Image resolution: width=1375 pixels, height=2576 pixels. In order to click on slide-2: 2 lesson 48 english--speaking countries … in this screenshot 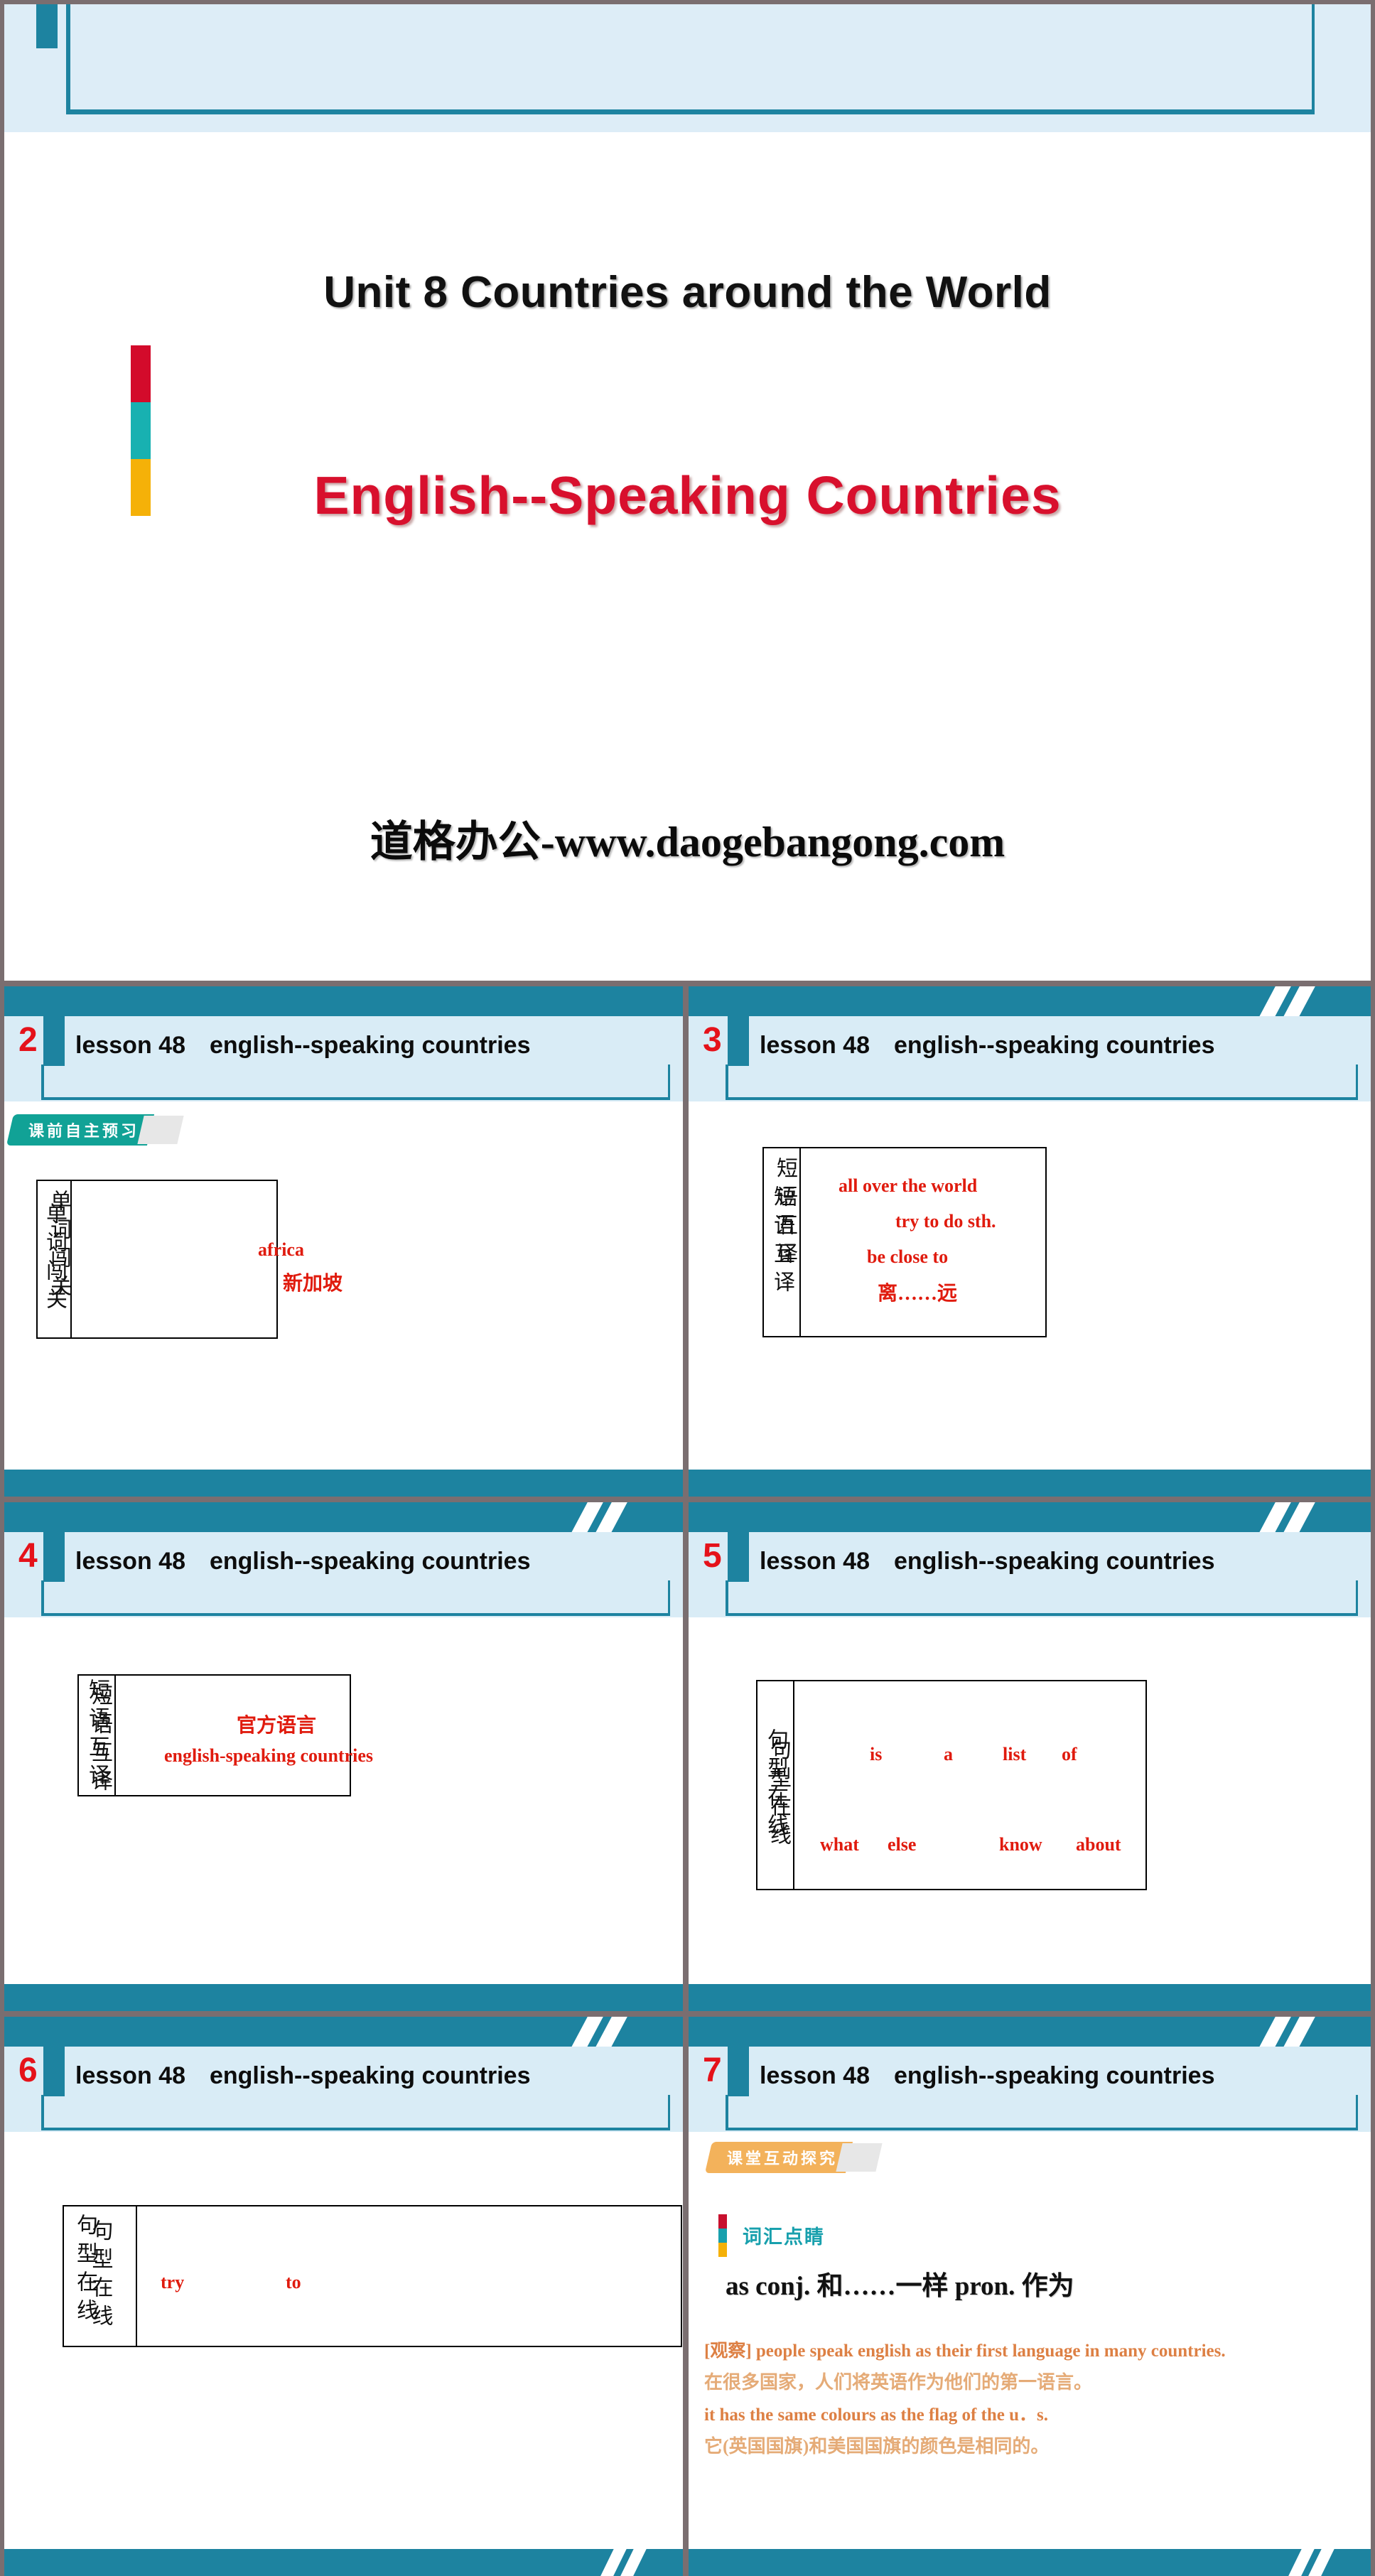, I will do `click(343, 1241)`.